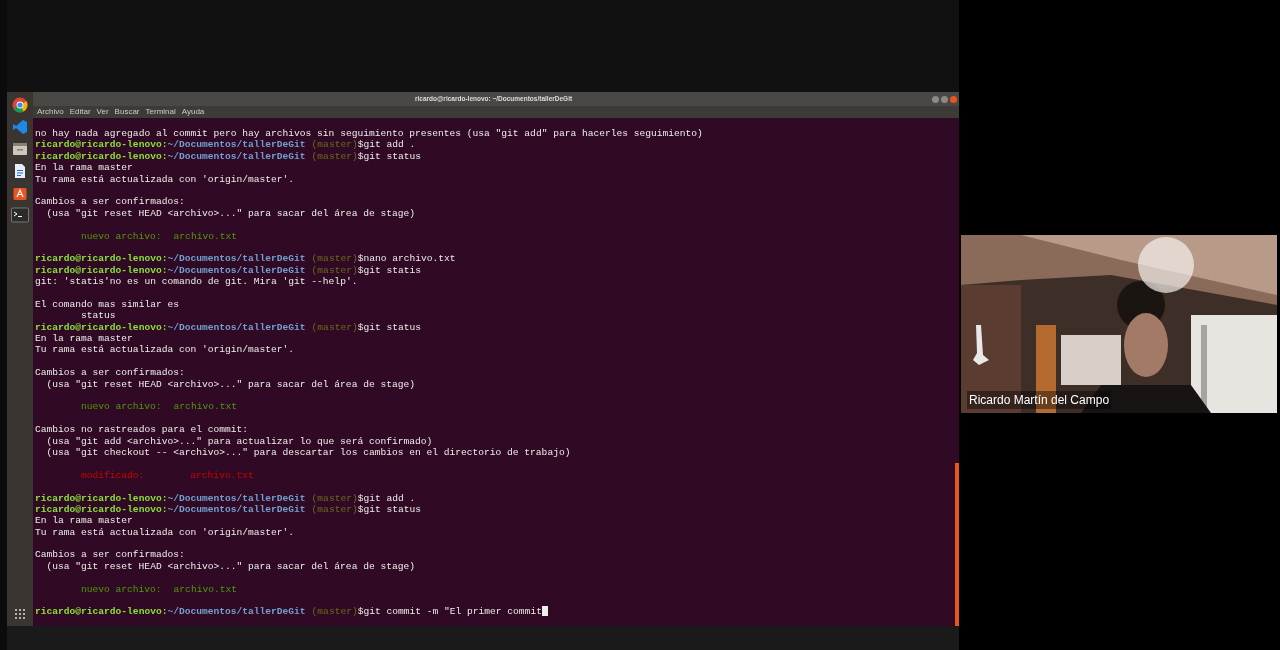 This screenshot has height=650, width=1280. What do you see at coordinates (406, 259) in the screenshot?
I see `command-text: $nano archivo.txt` at bounding box center [406, 259].